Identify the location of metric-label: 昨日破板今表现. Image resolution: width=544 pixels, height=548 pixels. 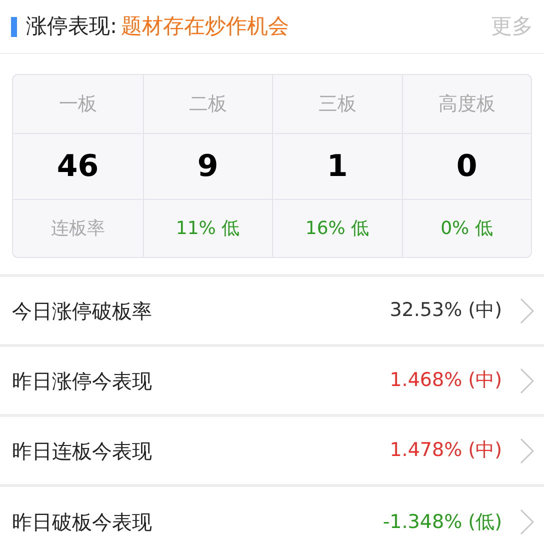
(82, 522).